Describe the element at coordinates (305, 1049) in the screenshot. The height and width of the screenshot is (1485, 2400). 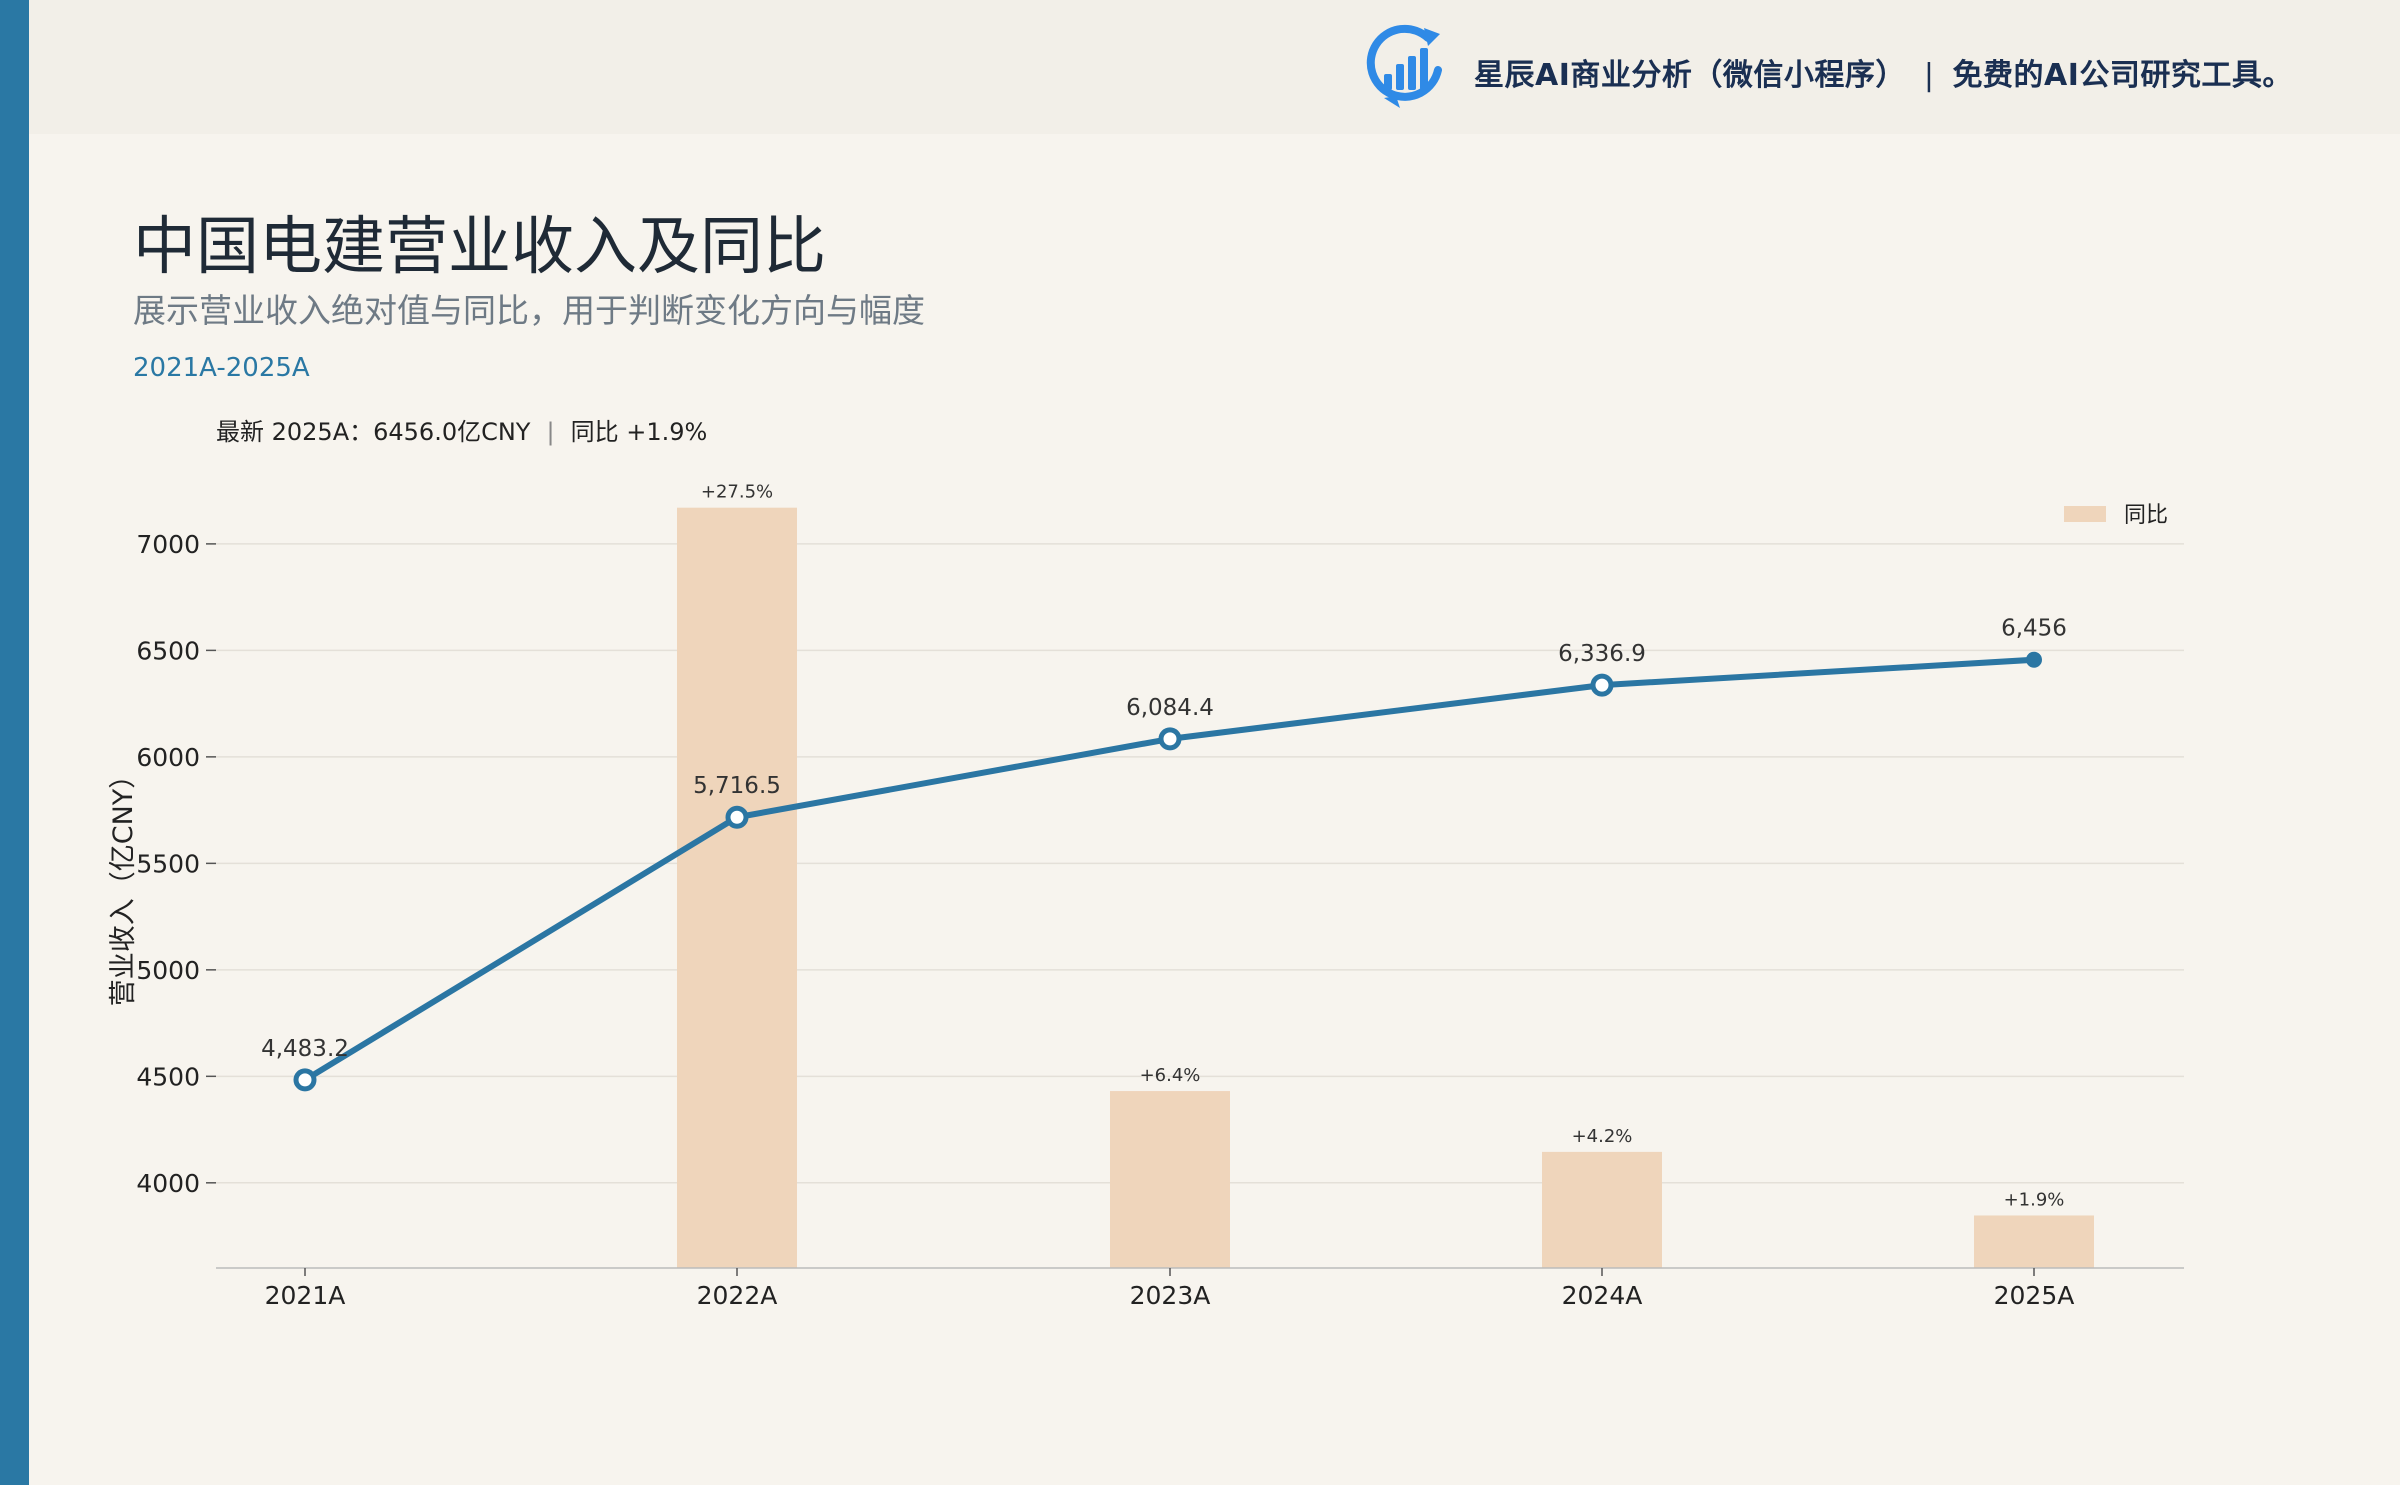
I see `revenue-point-label: 4,483.2` at that location.